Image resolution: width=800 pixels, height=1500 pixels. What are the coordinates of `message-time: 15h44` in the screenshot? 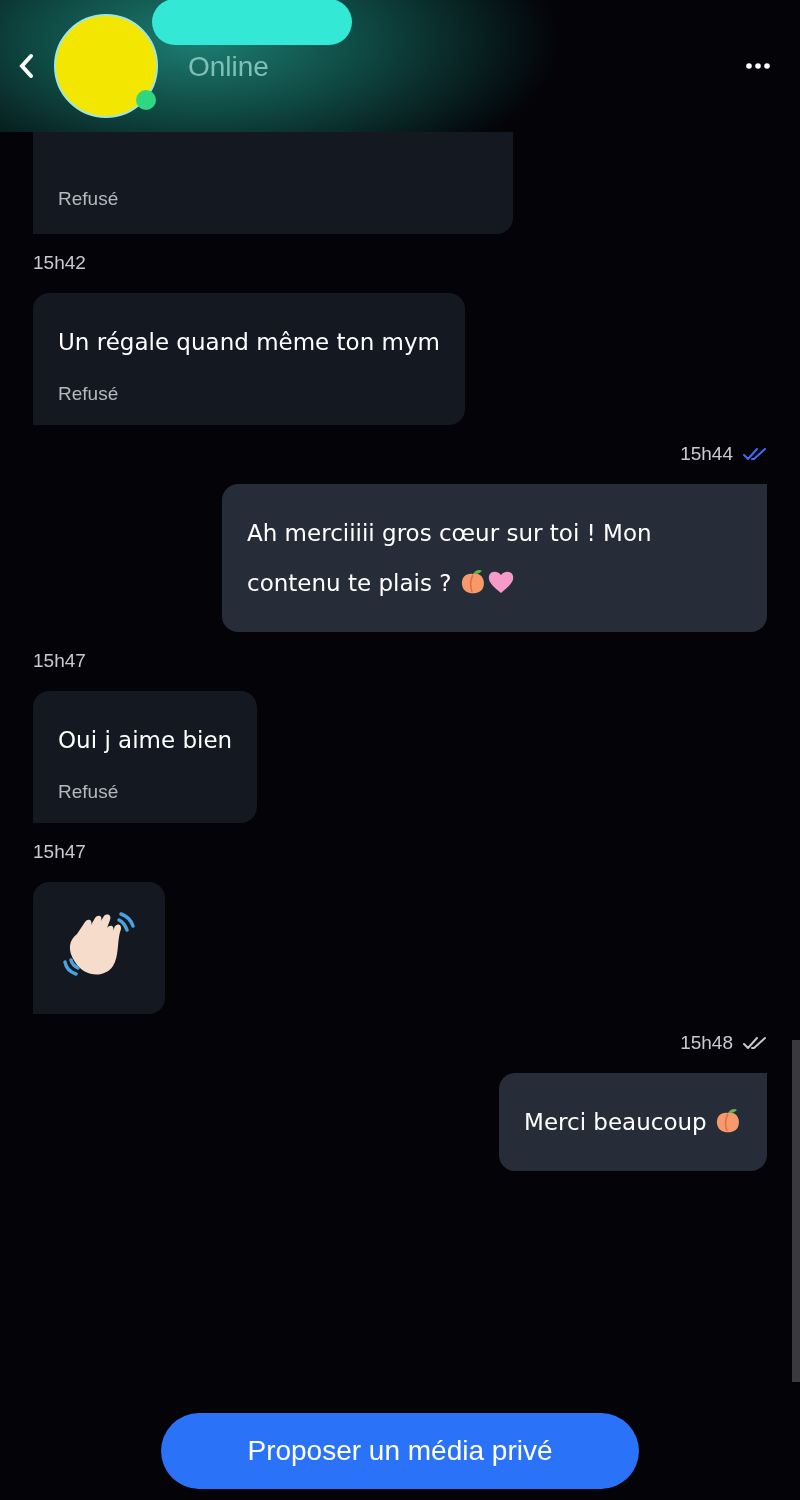 It's located at (706, 454).